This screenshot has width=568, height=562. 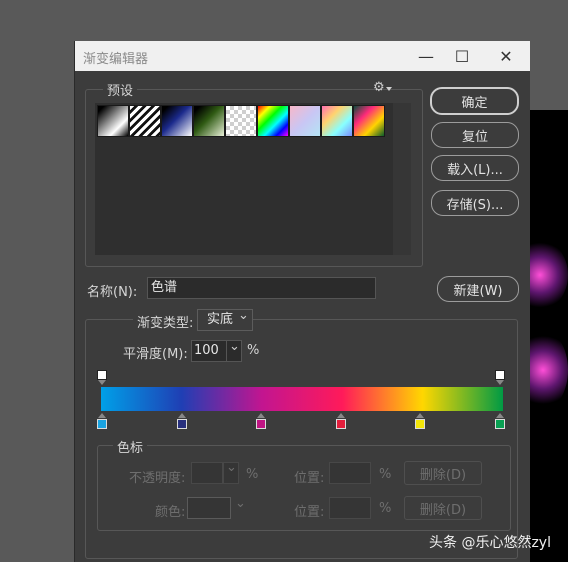 I want to click on preset-swatch-pastel, so click(x=305, y=121).